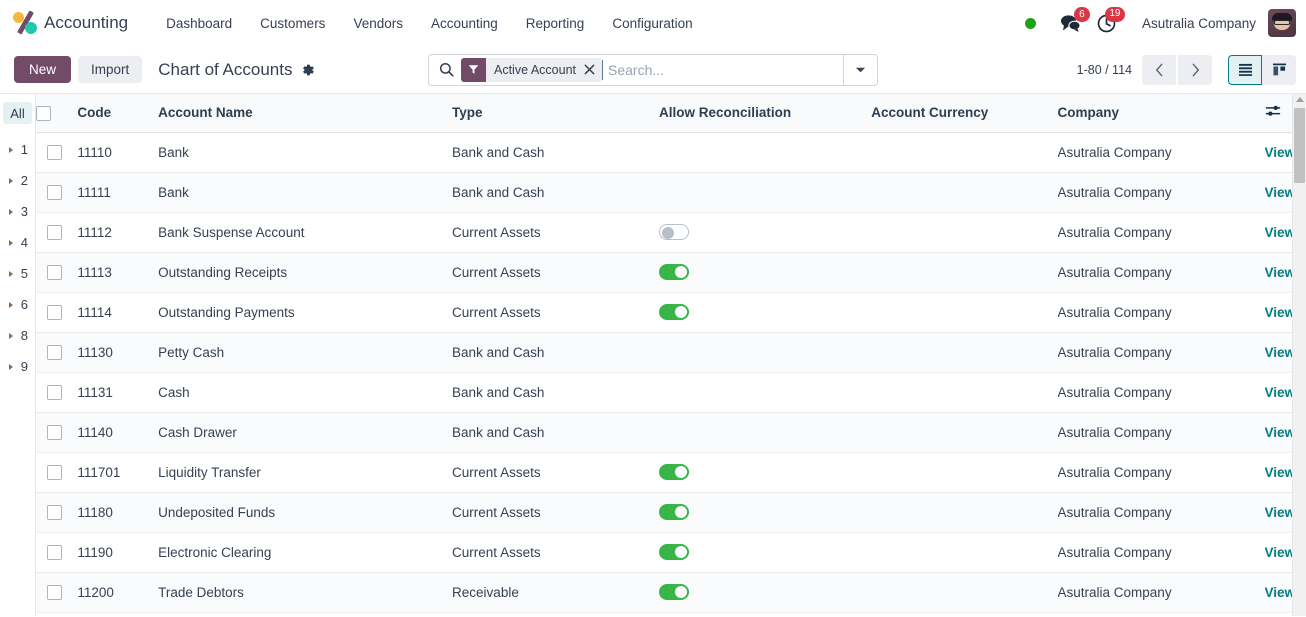 The image size is (1306, 617). What do you see at coordinates (1299, 145) in the screenshot?
I see `scrollbar-thumb` at bounding box center [1299, 145].